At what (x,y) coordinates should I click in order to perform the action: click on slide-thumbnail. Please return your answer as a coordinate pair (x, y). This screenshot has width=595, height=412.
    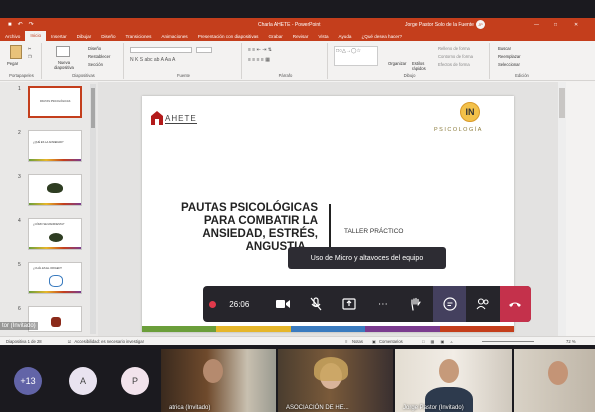
    Looking at the image, I should click on (55, 190).